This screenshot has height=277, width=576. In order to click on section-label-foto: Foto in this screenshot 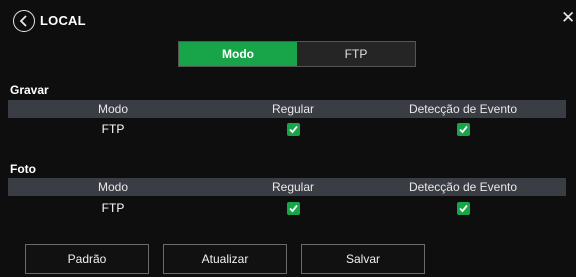, I will do `click(23, 169)`.